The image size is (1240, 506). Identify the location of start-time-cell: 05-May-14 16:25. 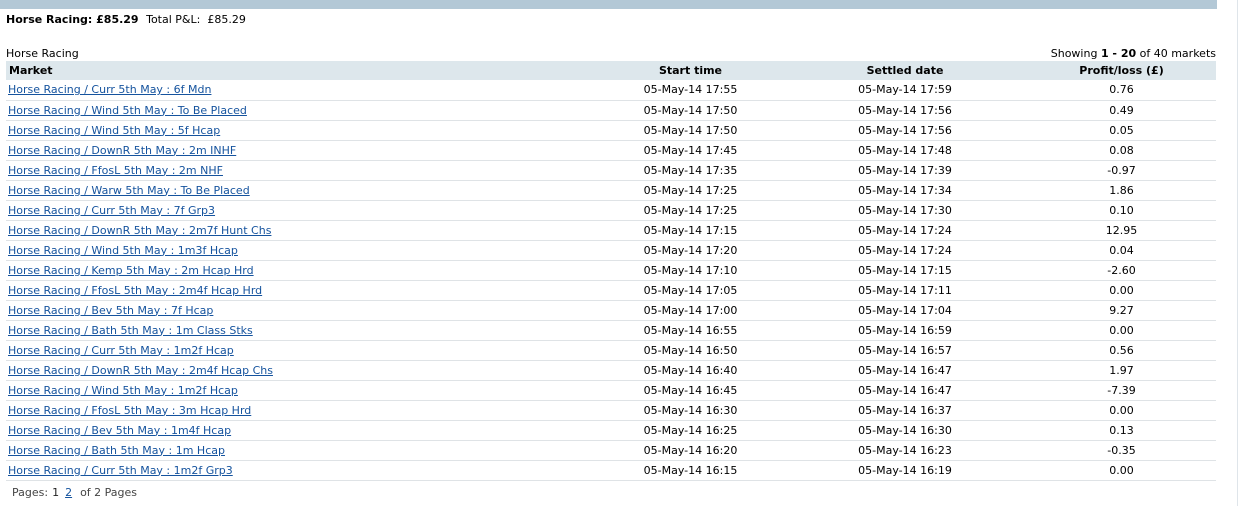
(690, 430).